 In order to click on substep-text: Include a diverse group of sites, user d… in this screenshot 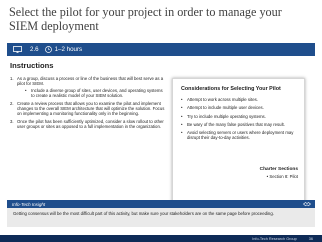, I will do `click(97, 92)`.